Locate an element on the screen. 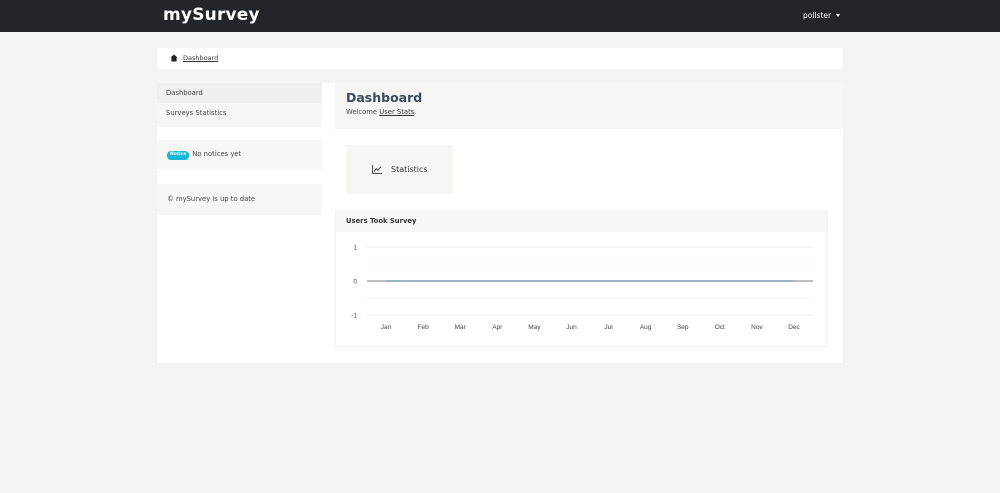 This screenshot has width=1000, height=493. sidebar-menu: Dashboard Surveys Statistics is located at coordinates (239, 105).